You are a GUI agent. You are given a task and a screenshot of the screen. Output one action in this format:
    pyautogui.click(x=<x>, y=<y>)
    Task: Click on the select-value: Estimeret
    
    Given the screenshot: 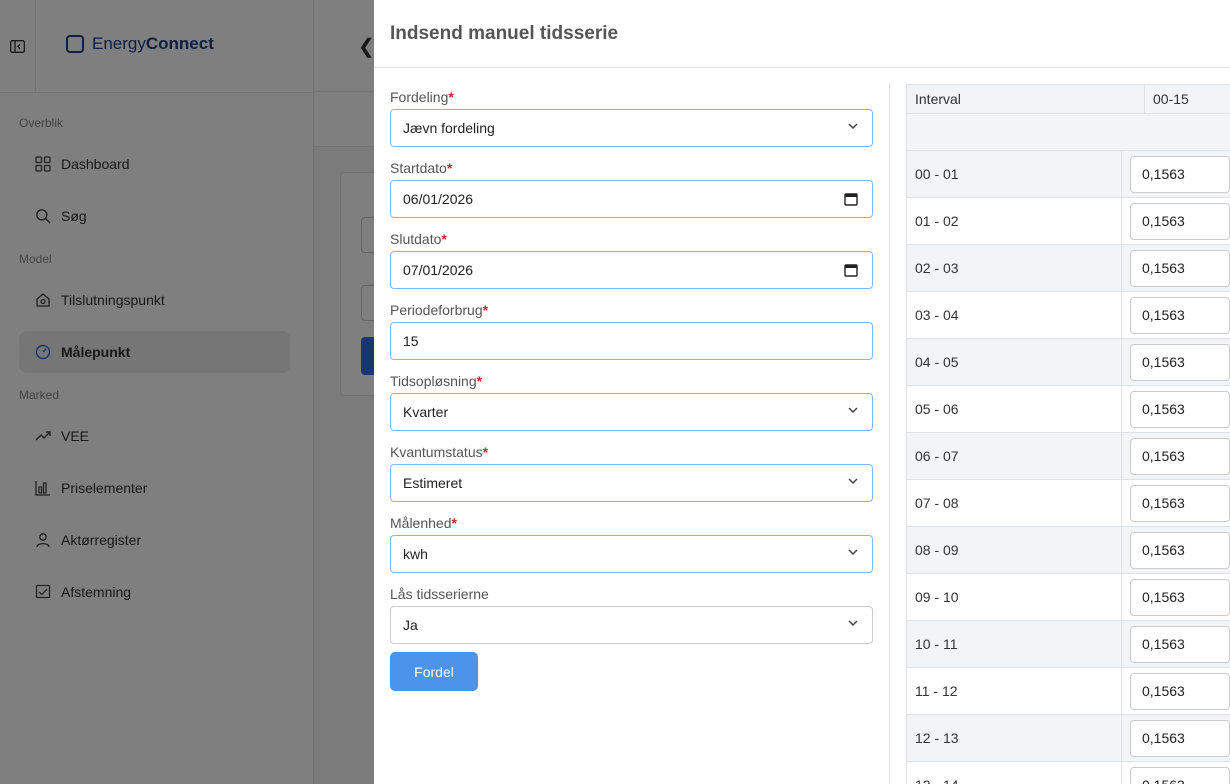 What is the action you would take?
    pyautogui.click(x=433, y=483)
    